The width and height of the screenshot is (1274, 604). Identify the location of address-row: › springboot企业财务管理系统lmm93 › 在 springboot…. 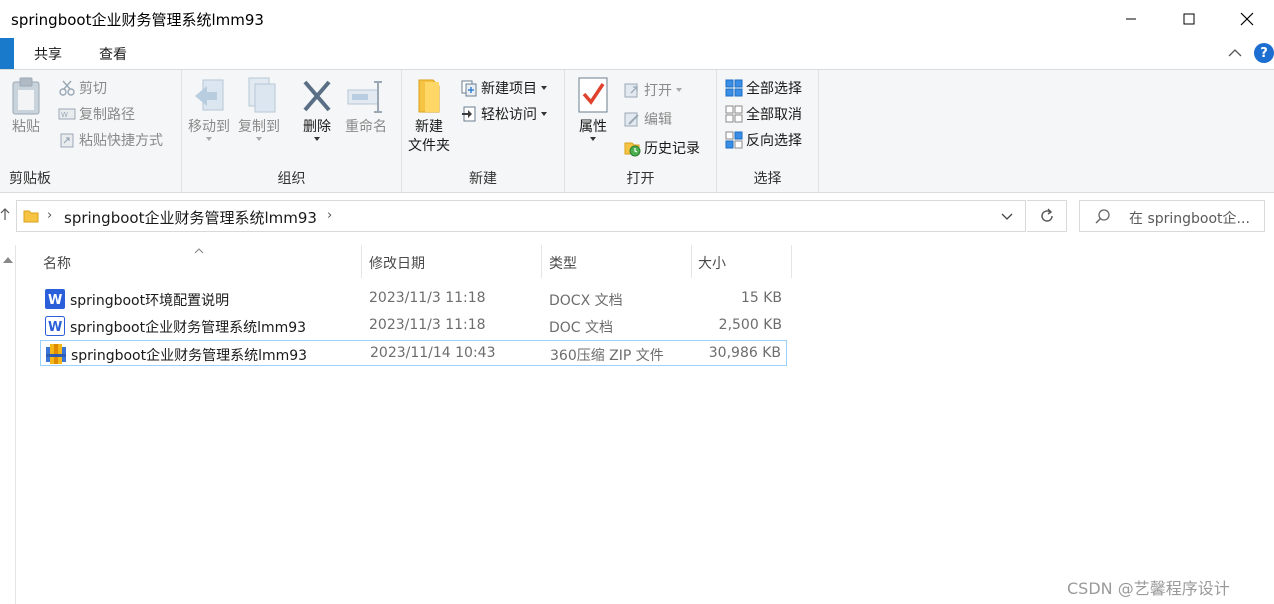
(637, 218).